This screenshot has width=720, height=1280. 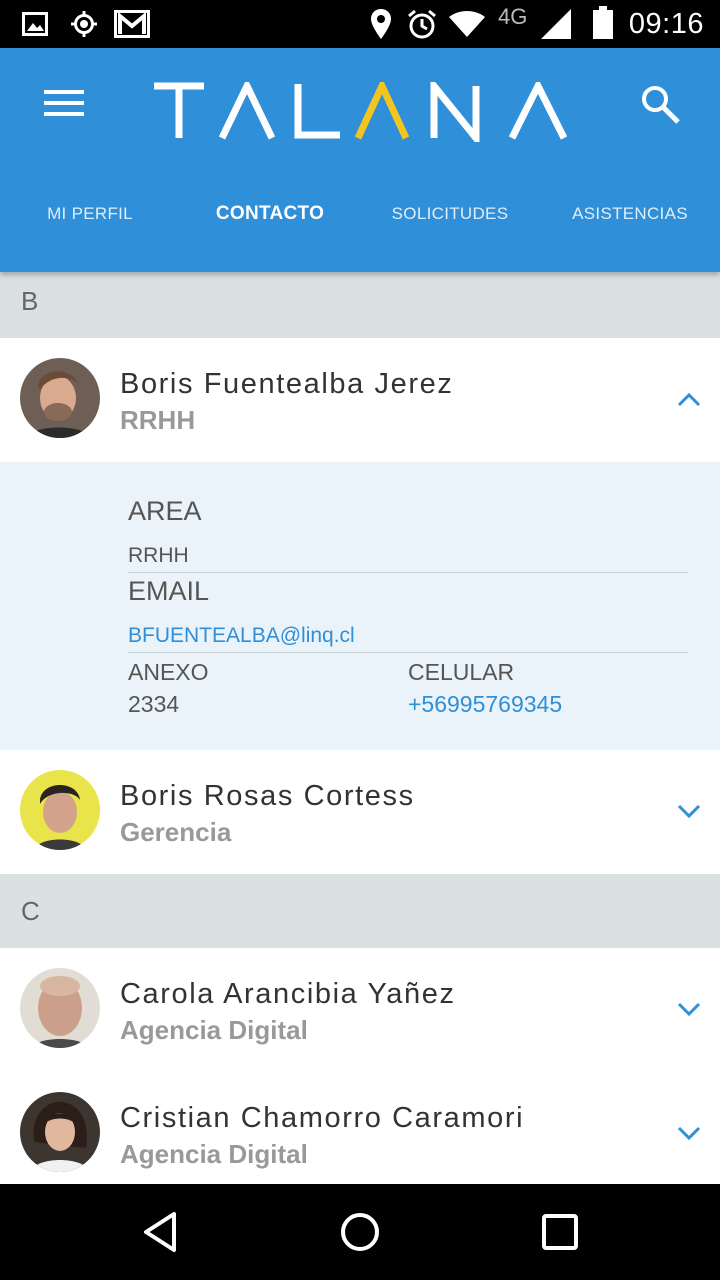 I want to click on contact-name: Boris Fuentealba Jerez, so click(x=287, y=384).